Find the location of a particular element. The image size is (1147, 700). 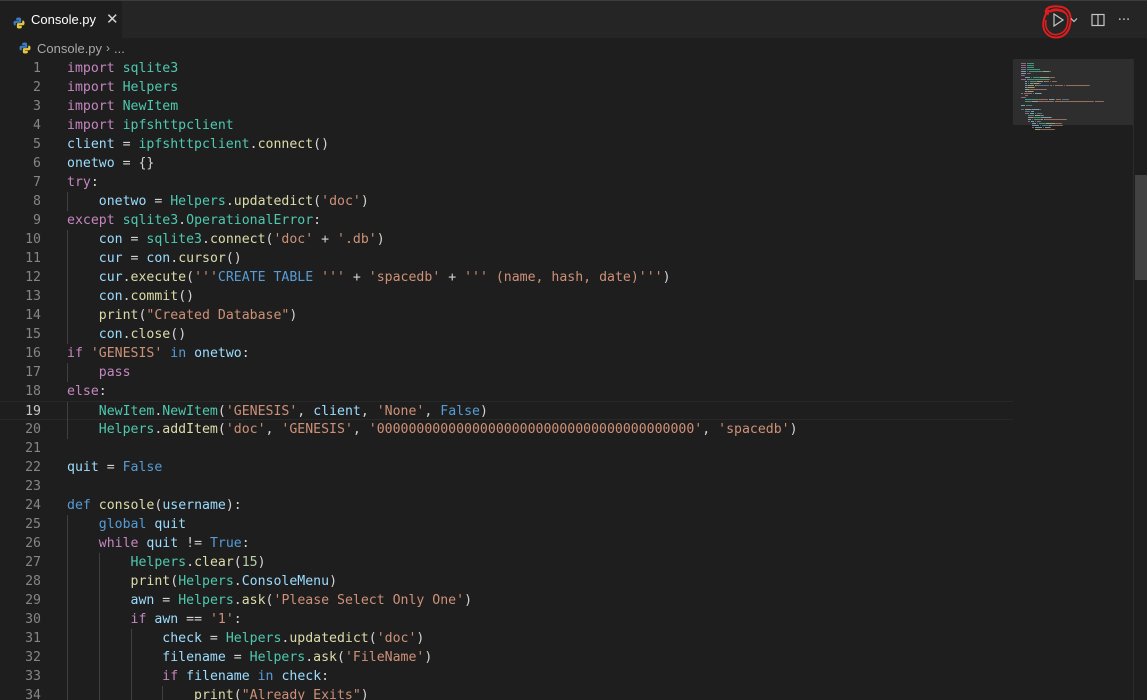

code-line: 2 import Helpers is located at coordinates (506, 87).